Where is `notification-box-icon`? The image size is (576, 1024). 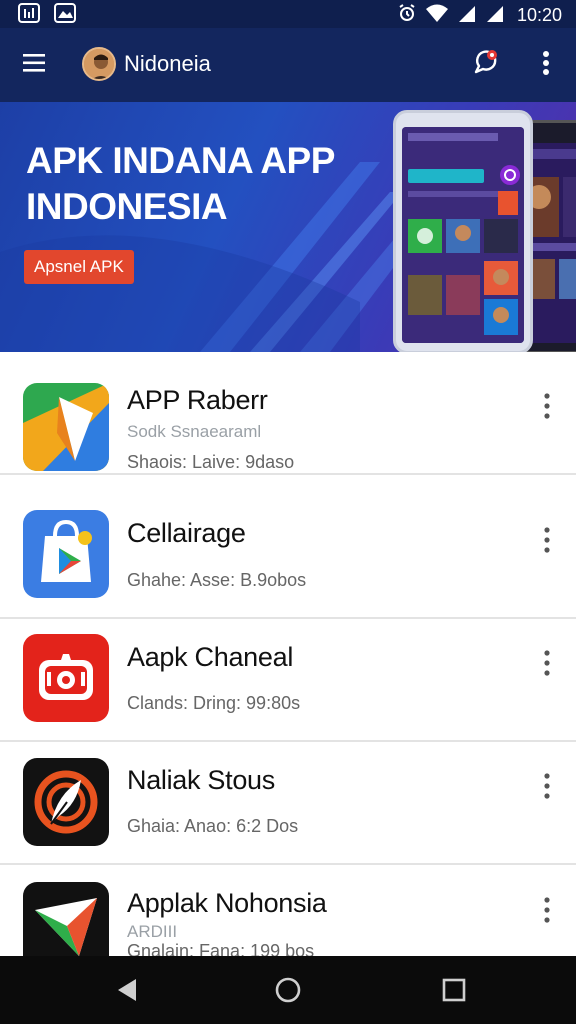 notification-box-icon is located at coordinates (29, 15).